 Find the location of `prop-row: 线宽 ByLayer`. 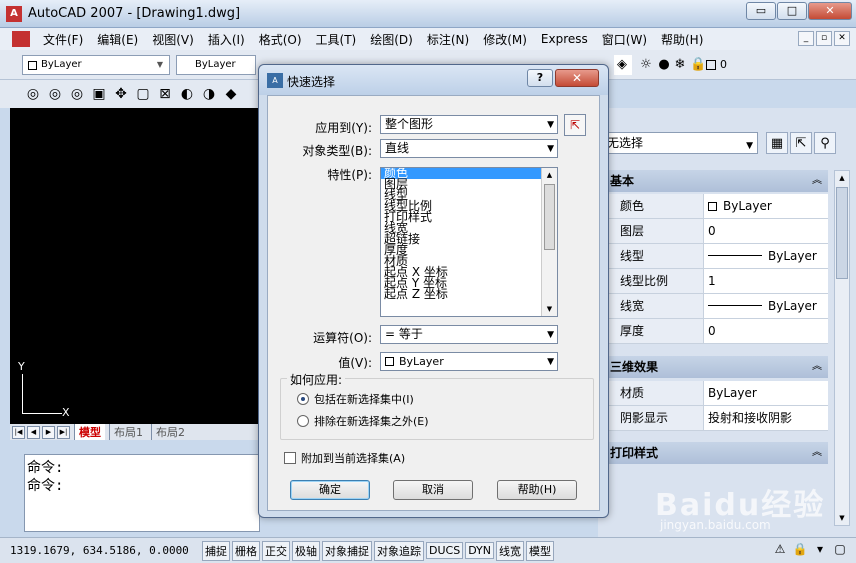

prop-row: 线宽 ByLayer is located at coordinates (714, 306).